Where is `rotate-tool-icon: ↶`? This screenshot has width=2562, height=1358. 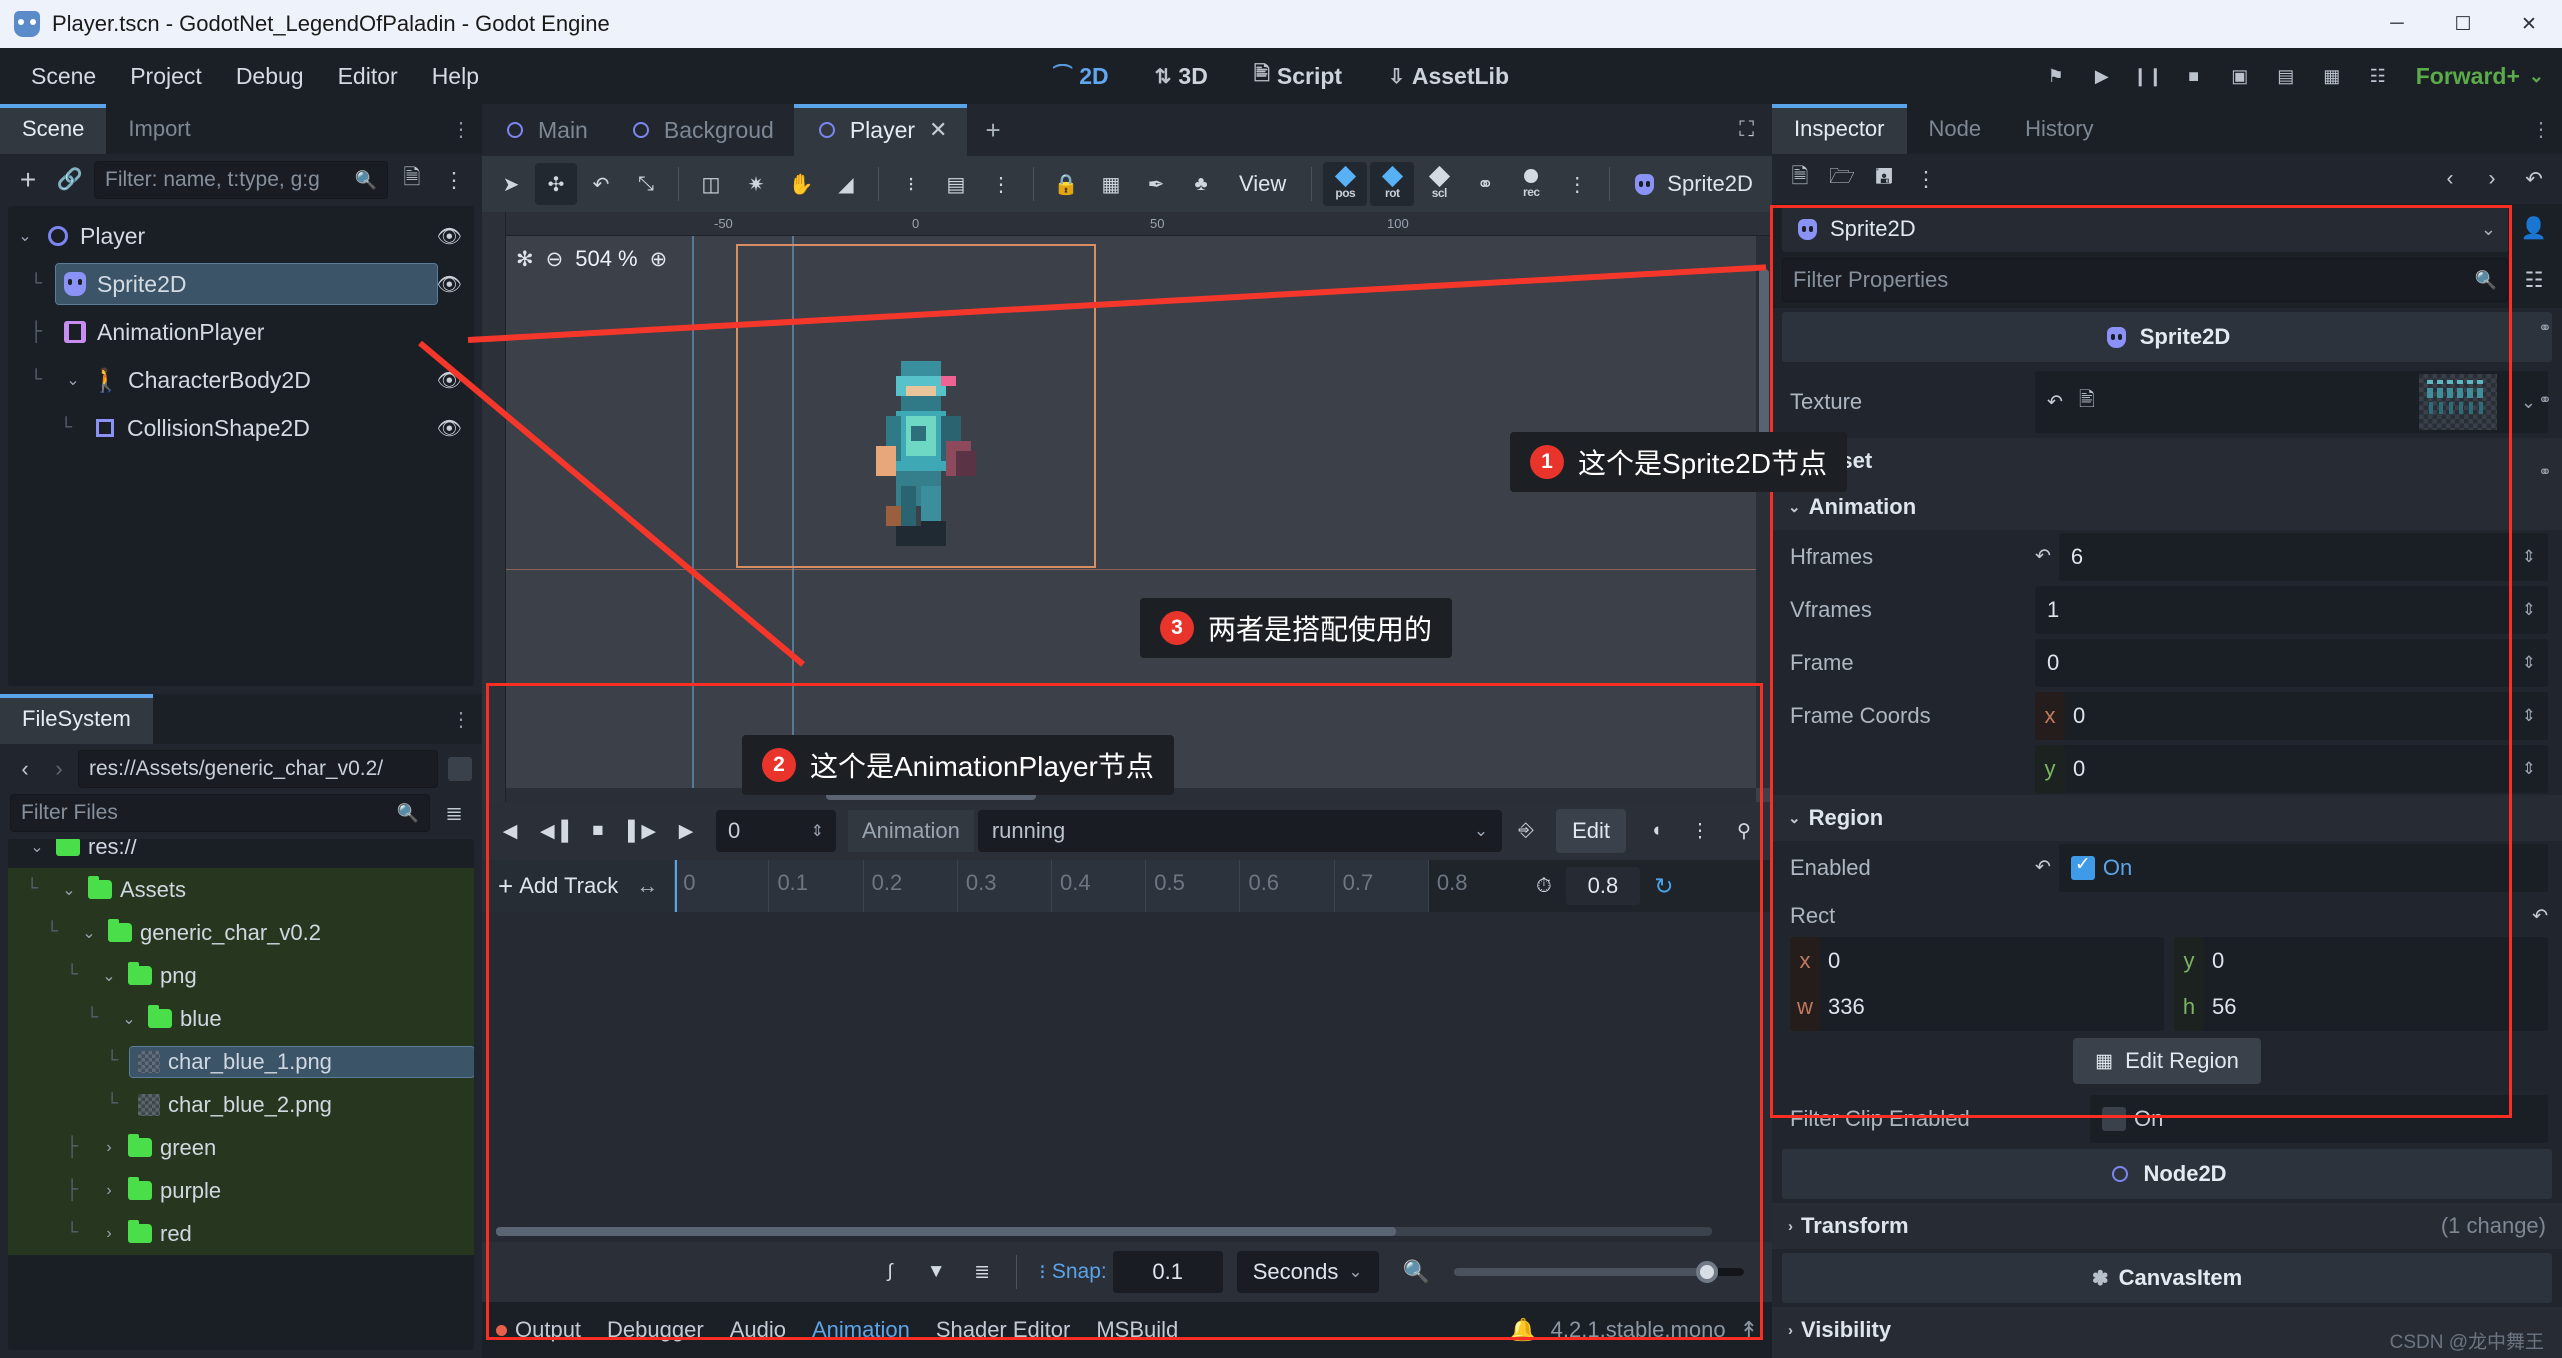 rotate-tool-icon: ↶ is located at coordinates (601, 184).